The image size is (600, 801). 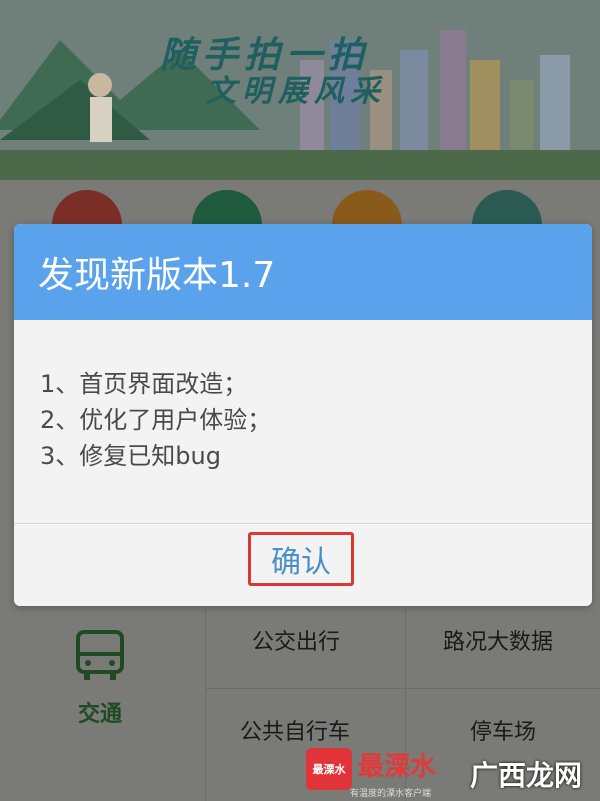 What do you see at coordinates (498, 640) in the screenshot?
I see `service-traffic-data: 路况大数据` at bounding box center [498, 640].